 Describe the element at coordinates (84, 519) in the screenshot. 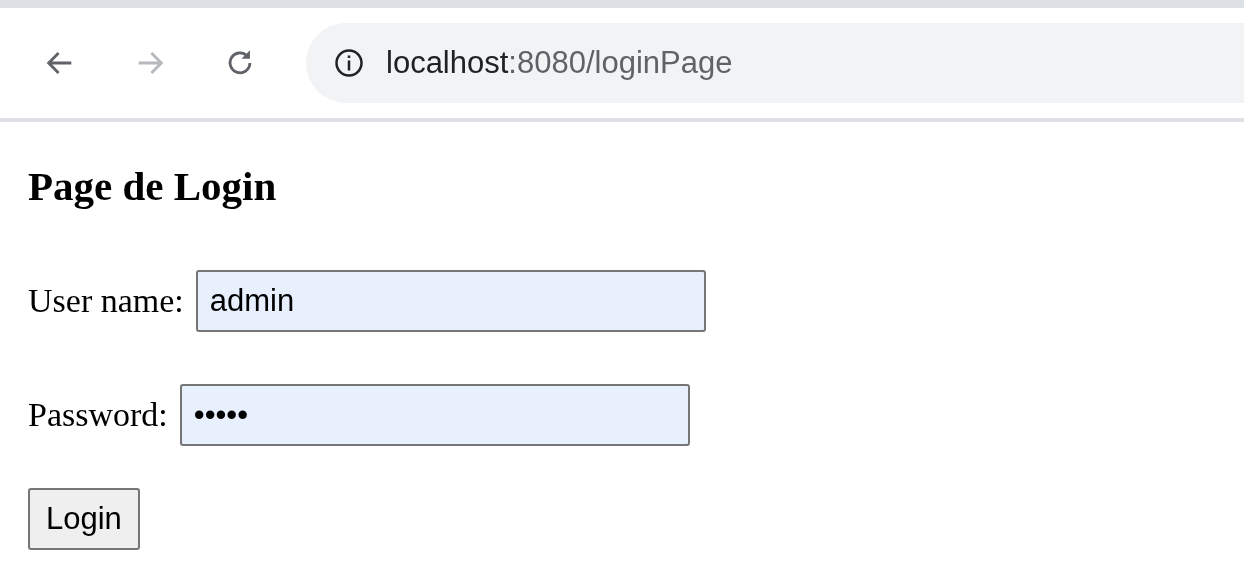

I see `login-button: Login` at that location.